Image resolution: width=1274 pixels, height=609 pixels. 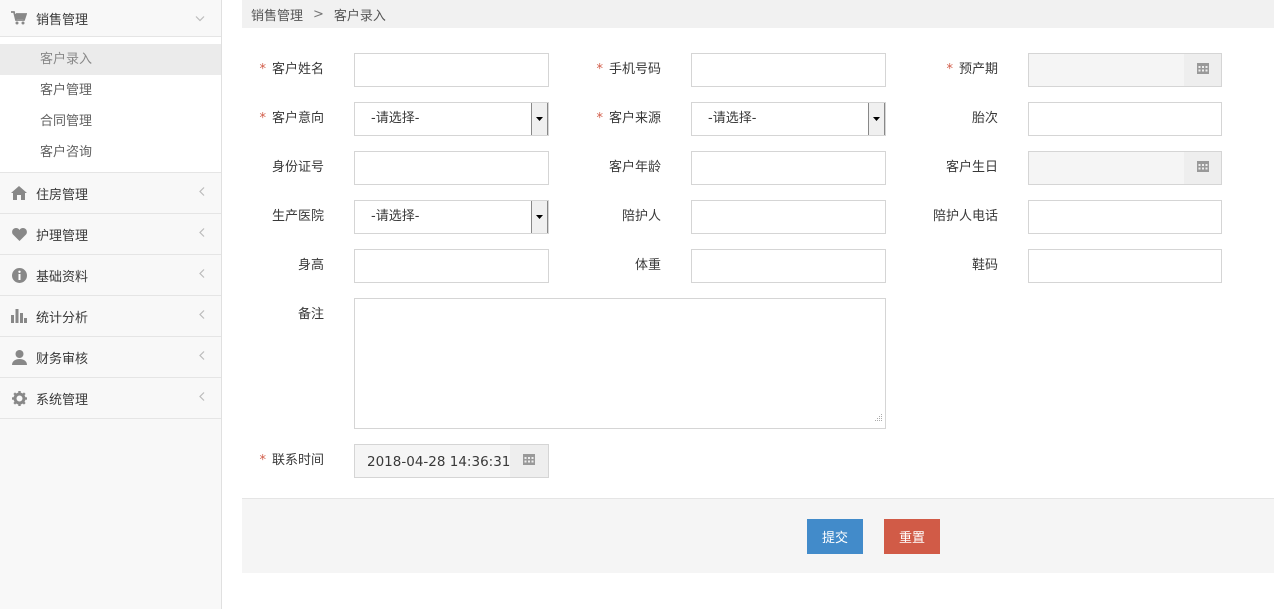 I want to click on breadcrumb: 销售管理 > 客户录入, so click(x=758, y=14).